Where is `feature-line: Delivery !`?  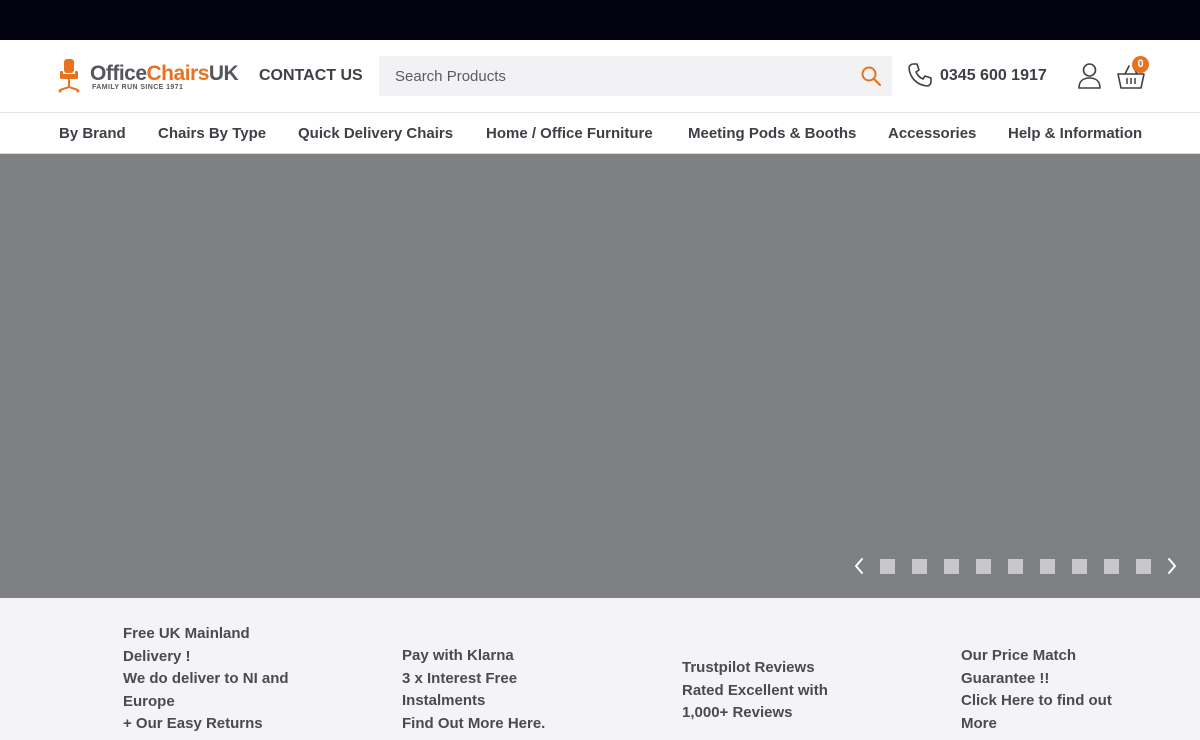
feature-line: Delivery ! is located at coordinates (157, 656).